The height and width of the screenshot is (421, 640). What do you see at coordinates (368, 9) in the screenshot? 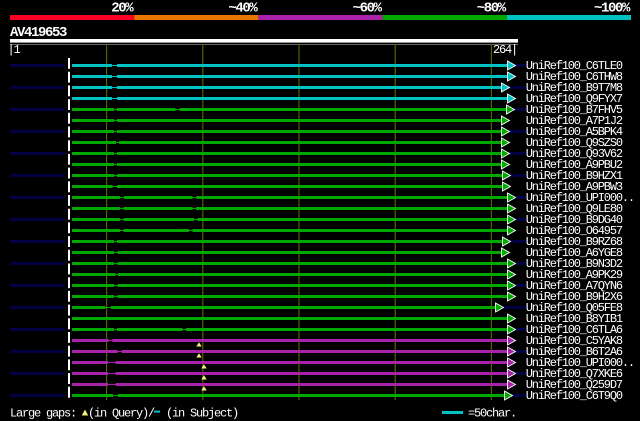
I see `svg-text: ~60%` at bounding box center [368, 9].